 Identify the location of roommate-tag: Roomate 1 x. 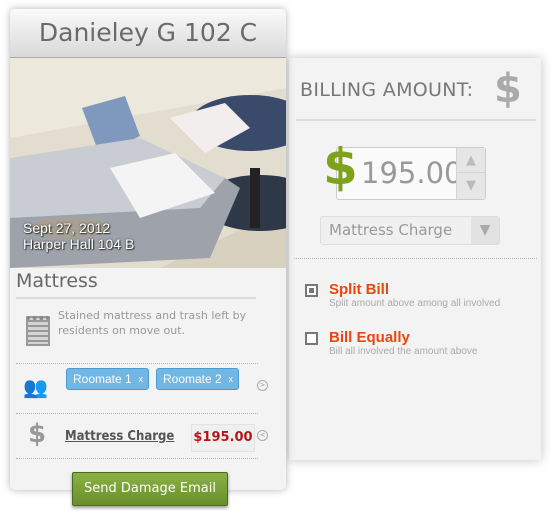
(107, 379).